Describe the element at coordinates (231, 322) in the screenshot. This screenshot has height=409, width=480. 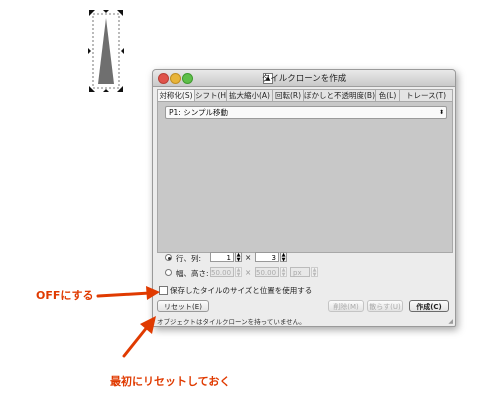
I see `status-text: オブジェクトはタイルクローンを持っていません。` at that location.